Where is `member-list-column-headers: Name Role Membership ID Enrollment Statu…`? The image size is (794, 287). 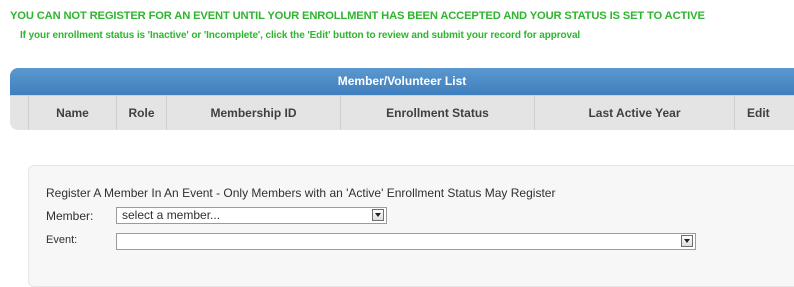
member-list-column-headers: Name Role Membership ID Enrollment Statu… is located at coordinates (402, 112).